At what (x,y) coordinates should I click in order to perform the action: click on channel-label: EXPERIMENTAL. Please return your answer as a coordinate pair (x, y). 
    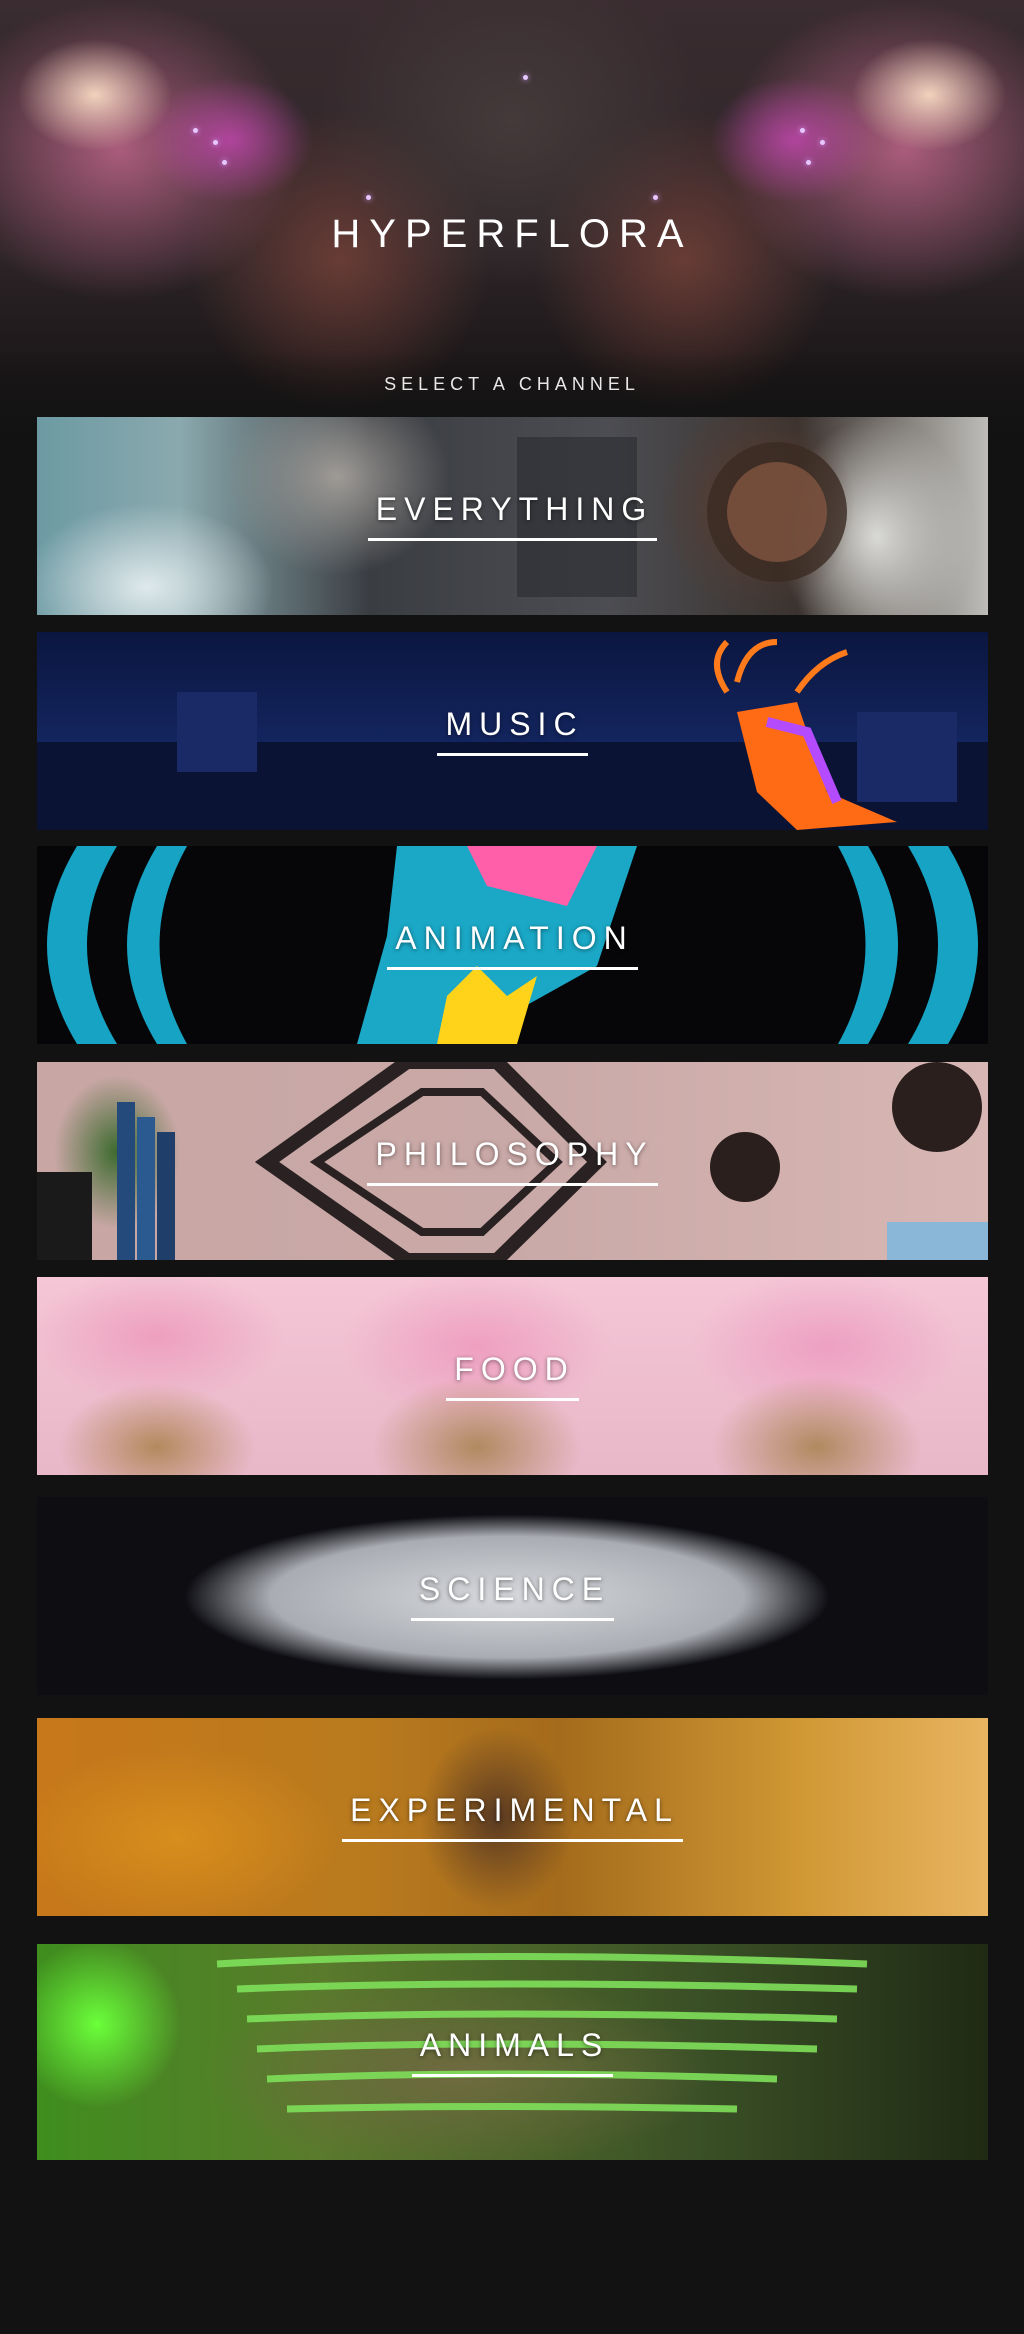
    Looking at the image, I should click on (512, 1817).